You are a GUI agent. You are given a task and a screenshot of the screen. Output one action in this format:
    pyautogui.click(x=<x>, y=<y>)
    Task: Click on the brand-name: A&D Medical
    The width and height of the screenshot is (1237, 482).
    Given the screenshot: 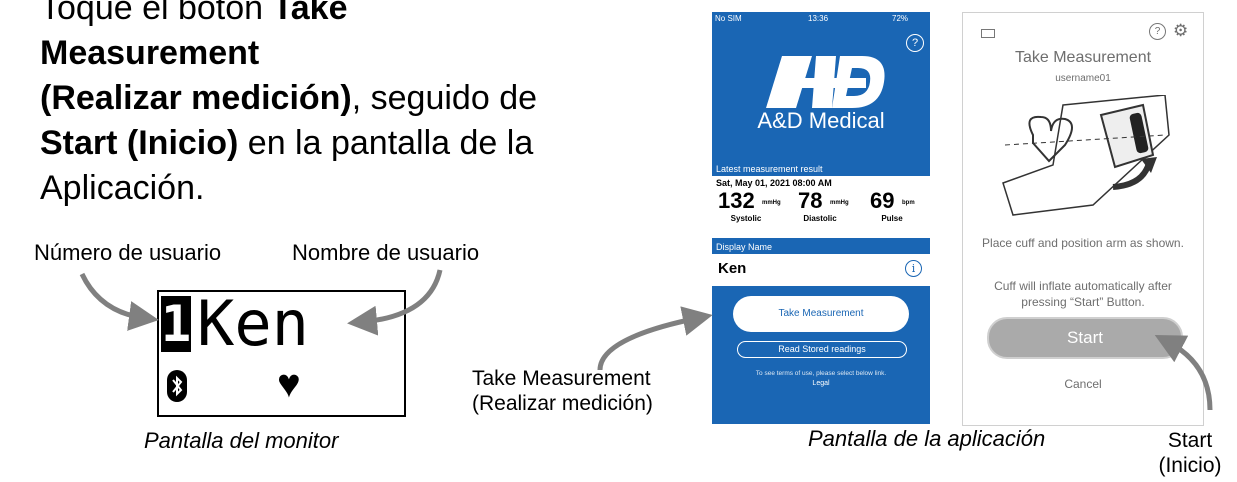 What is the action you would take?
    pyautogui.click(x=821, y=120)
    